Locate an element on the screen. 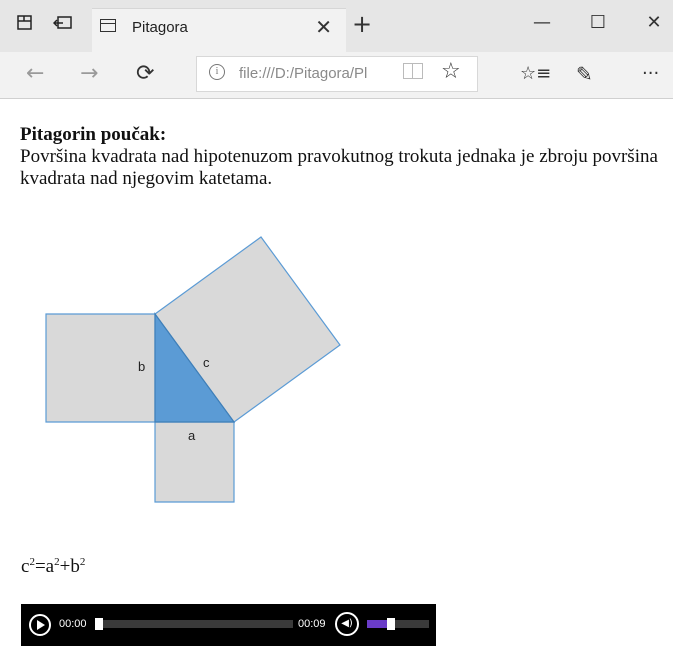 Image resolution: width=673 pixels, height=659 pixels. seek-thumb is located at coordinates (99, 624).